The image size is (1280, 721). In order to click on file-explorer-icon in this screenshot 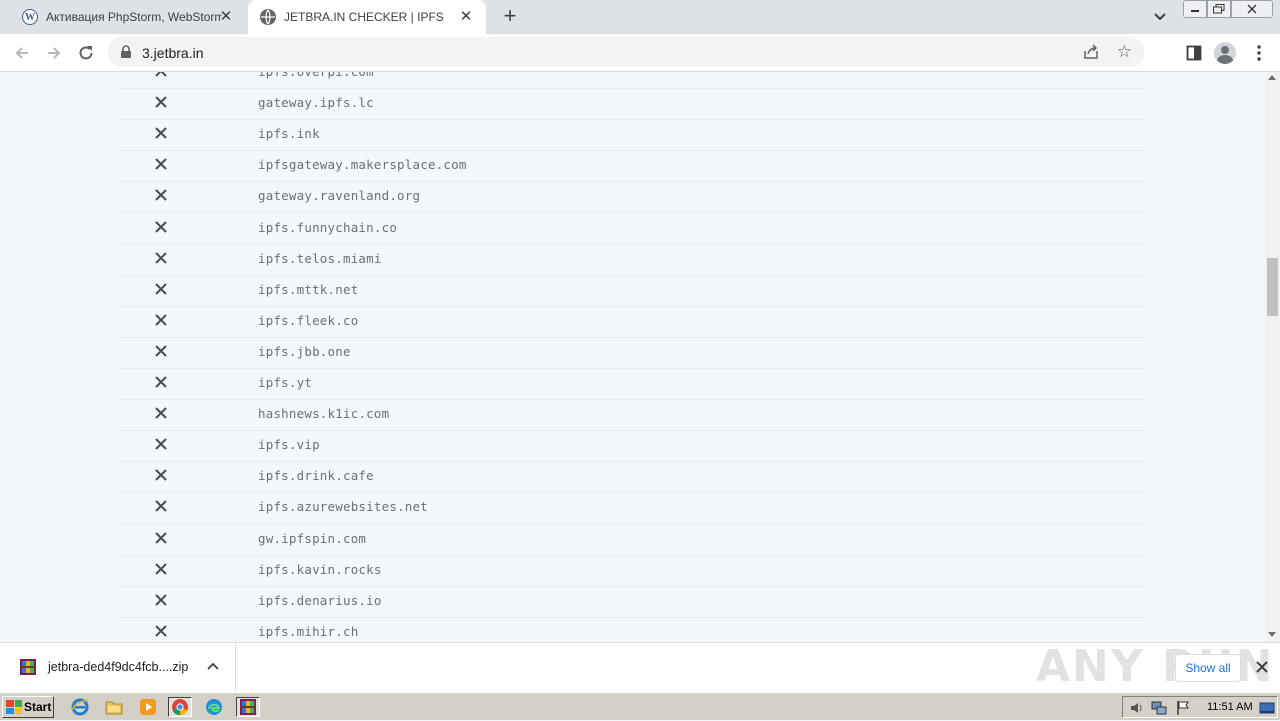, I will do `click(114, 707)`.